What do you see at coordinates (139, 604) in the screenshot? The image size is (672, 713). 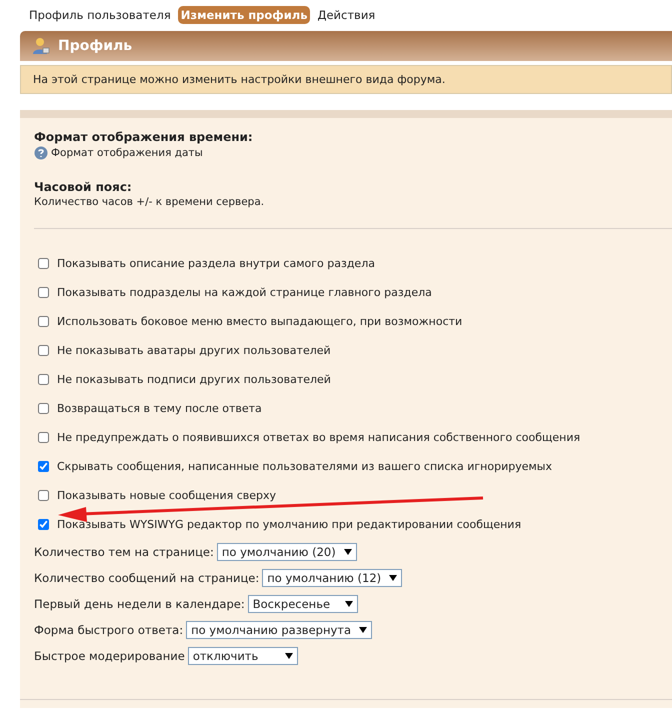 I see `select-label: Первый день недели в календаре:` at bounding box center [139, 604].